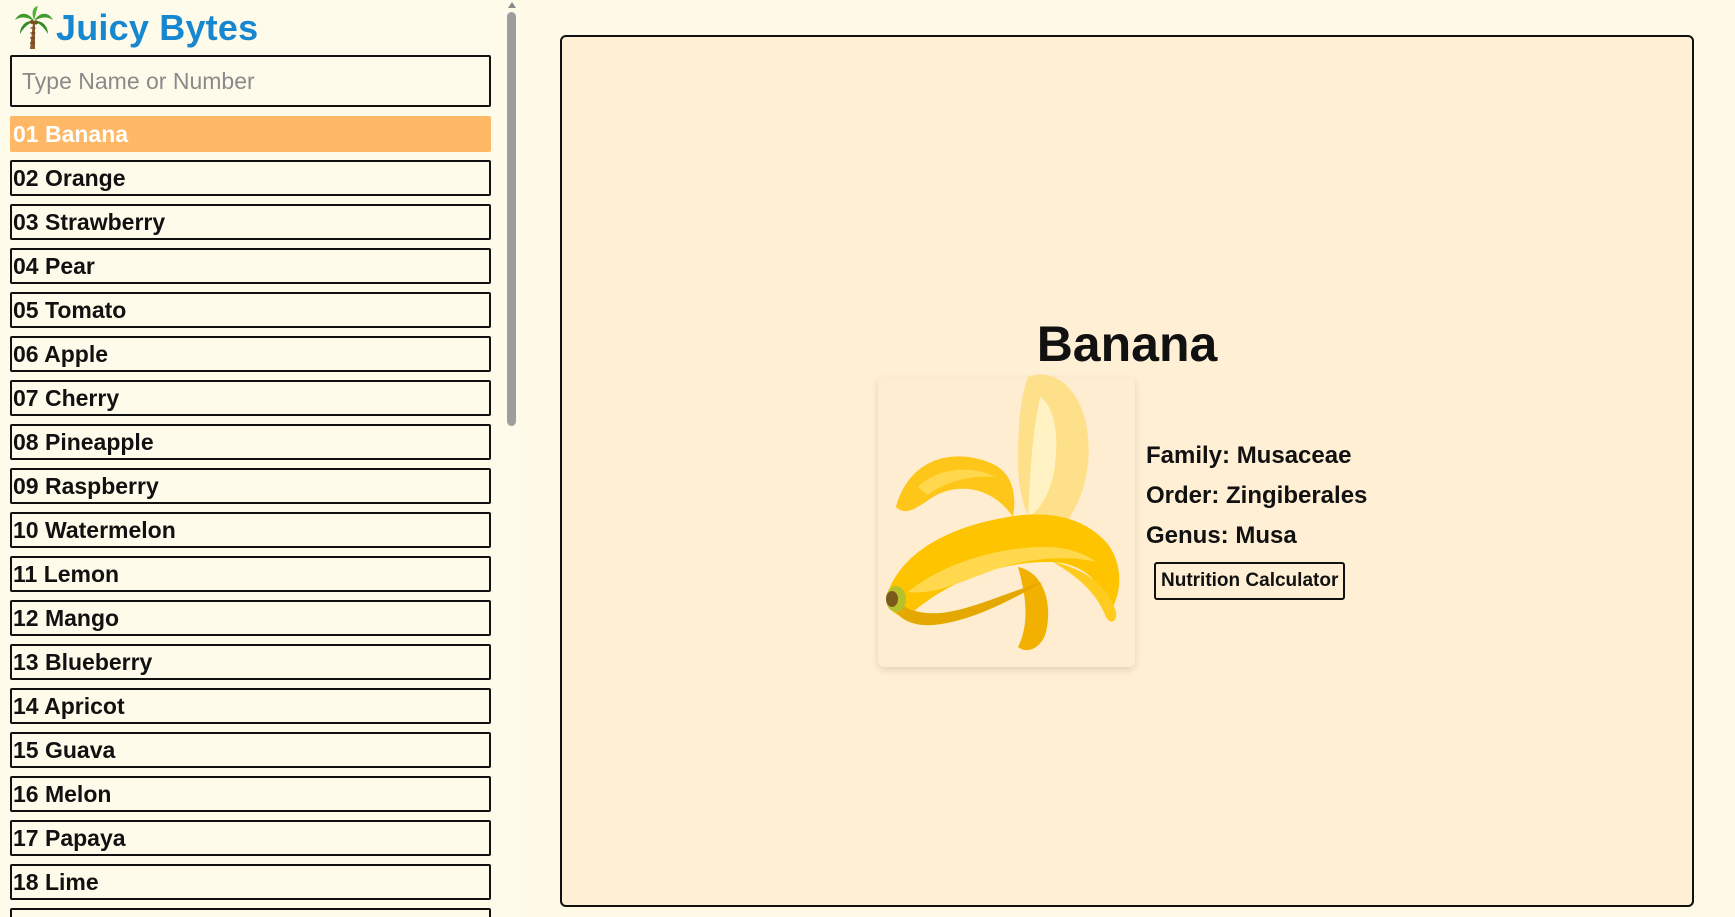  What do you see at coordinates (1249, 455) in the screenshot?
I see `family-text: Family: Musaceae` at bounding box center [1249, 455].